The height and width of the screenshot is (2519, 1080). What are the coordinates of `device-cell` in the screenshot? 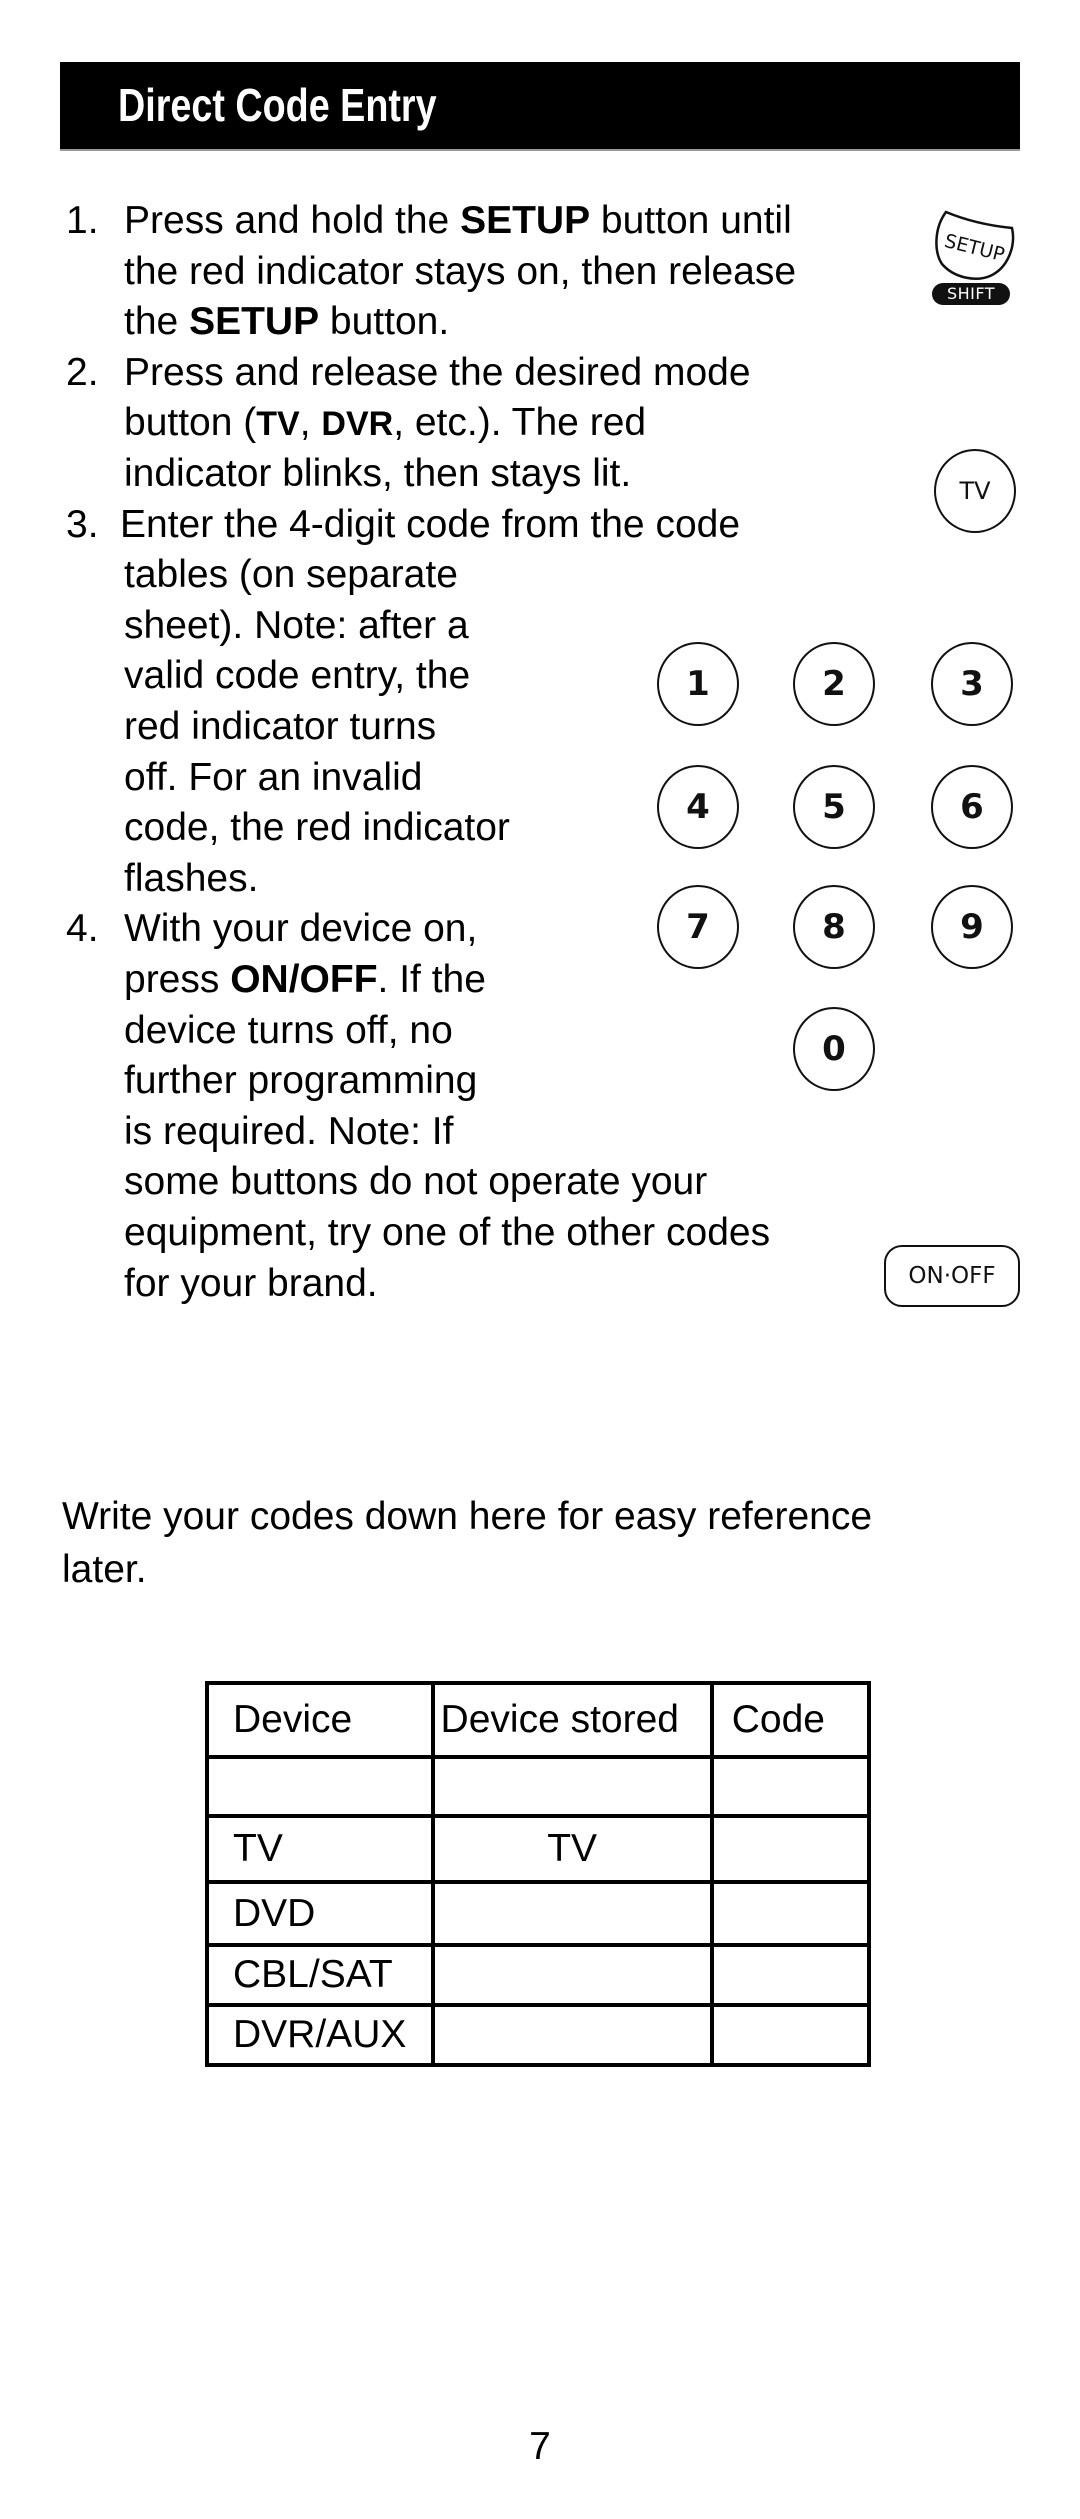 It's located at (320, 1786).